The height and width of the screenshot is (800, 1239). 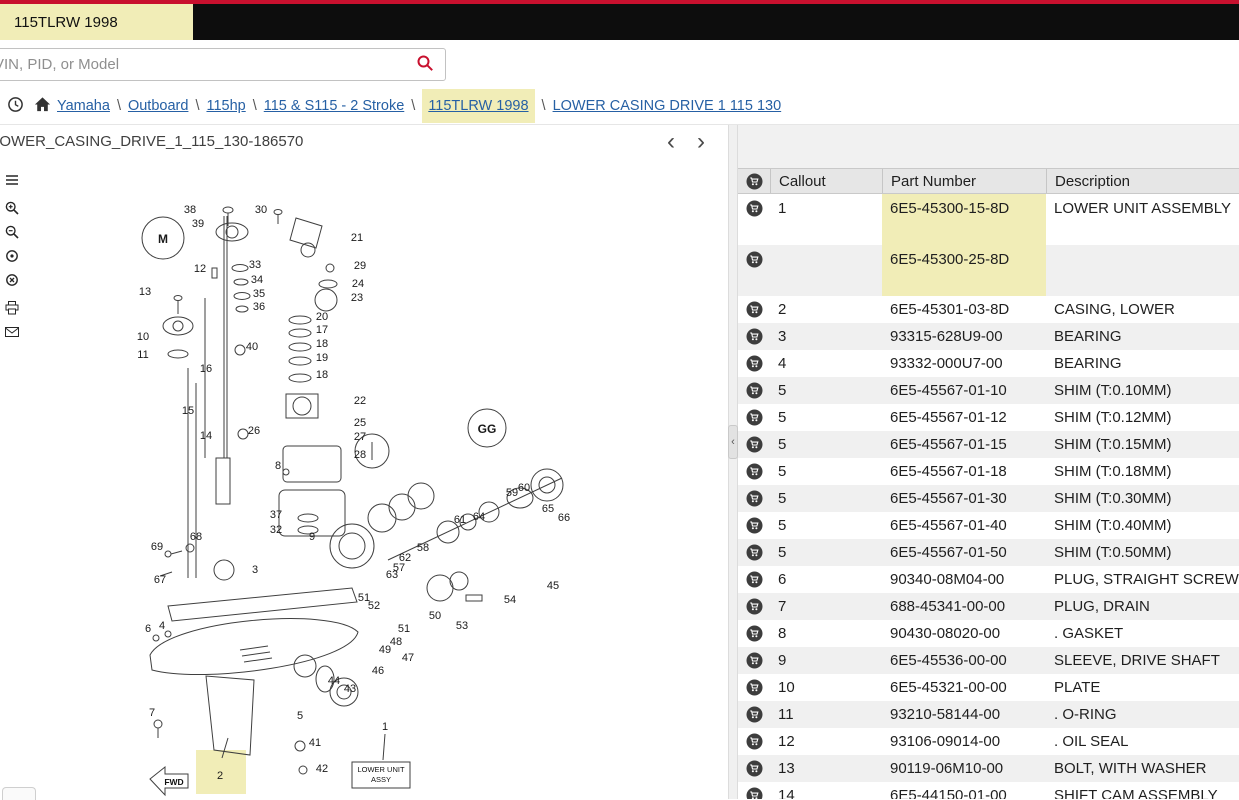 What do you see at coordinates (322, 317) in the screenshot?
I see `diagram-callout: 20` at bounding box center [322, 317].